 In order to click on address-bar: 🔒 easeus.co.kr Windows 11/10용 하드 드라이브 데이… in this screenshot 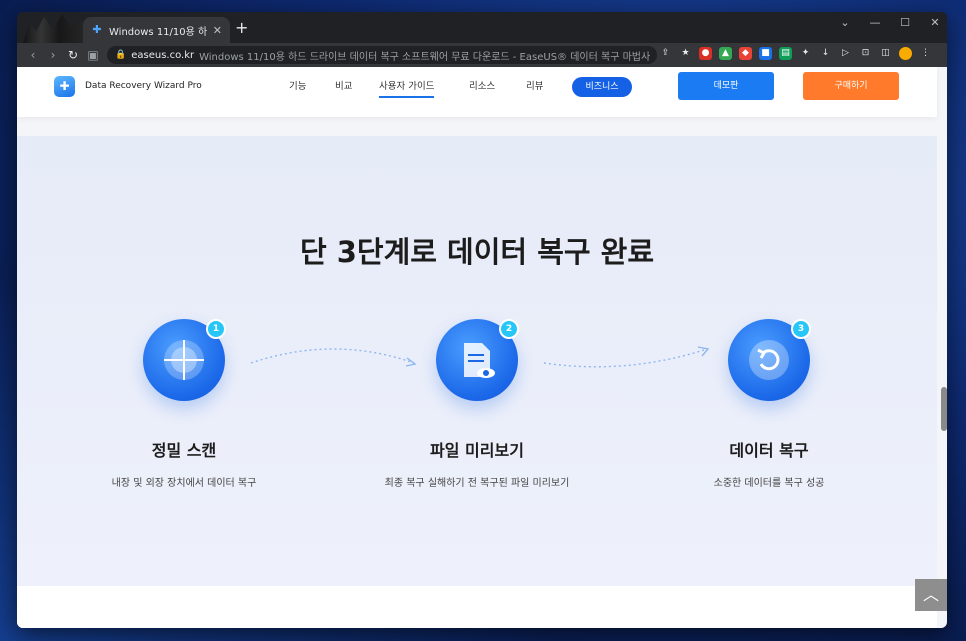, I will do `click(382, 55)`.